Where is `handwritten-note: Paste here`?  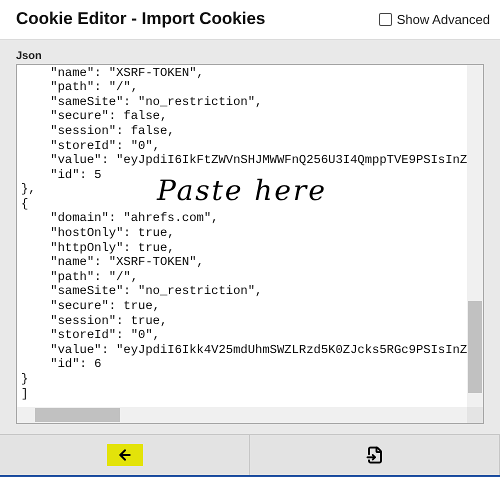 handwritten-note: Paste here is located at coordinates (242, 190).